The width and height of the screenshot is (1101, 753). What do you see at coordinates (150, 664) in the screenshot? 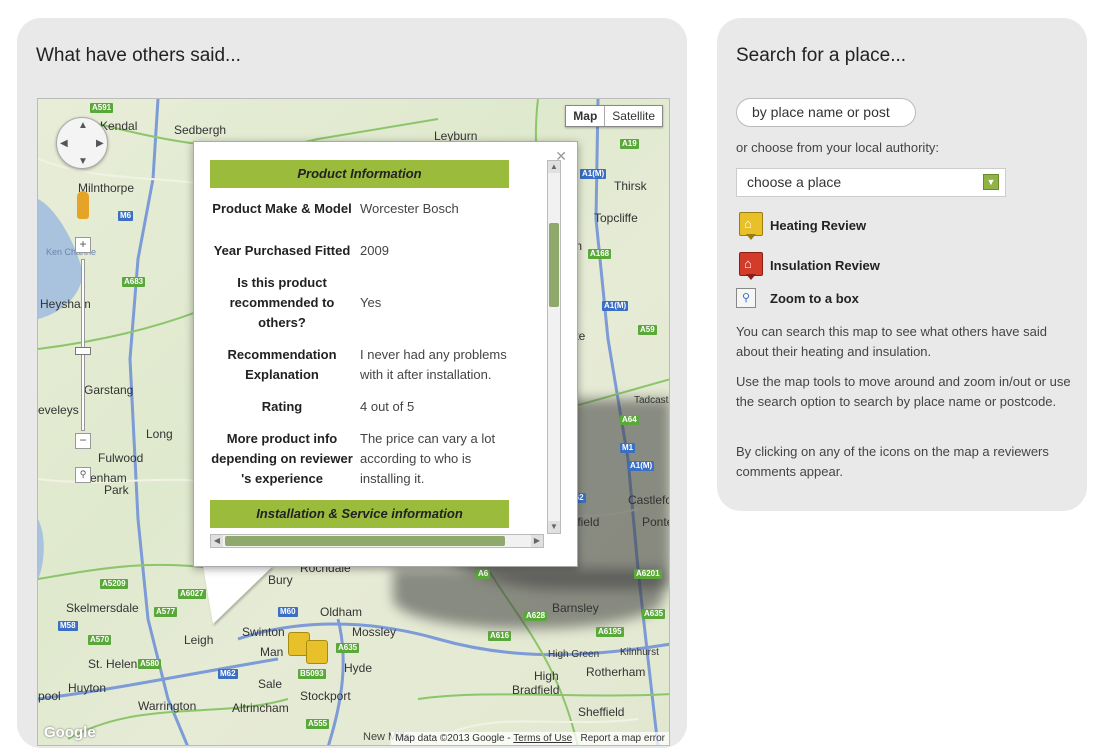
I see `road-badge: A580` at bounding box center [150, 664].